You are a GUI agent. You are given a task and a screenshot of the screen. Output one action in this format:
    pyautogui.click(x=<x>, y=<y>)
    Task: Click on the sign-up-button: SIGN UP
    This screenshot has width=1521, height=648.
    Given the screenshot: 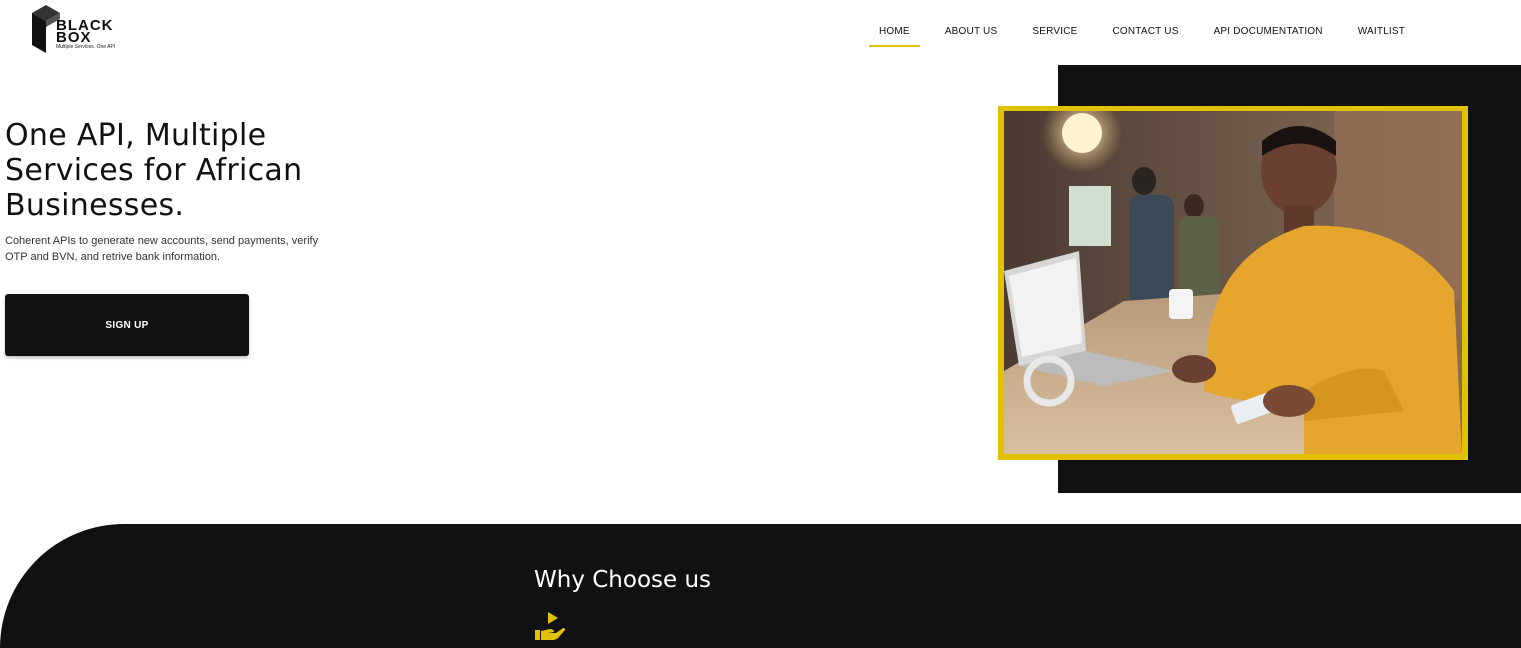 What is the action you would take?
    pyautogui.click(x=127, y=325)
    